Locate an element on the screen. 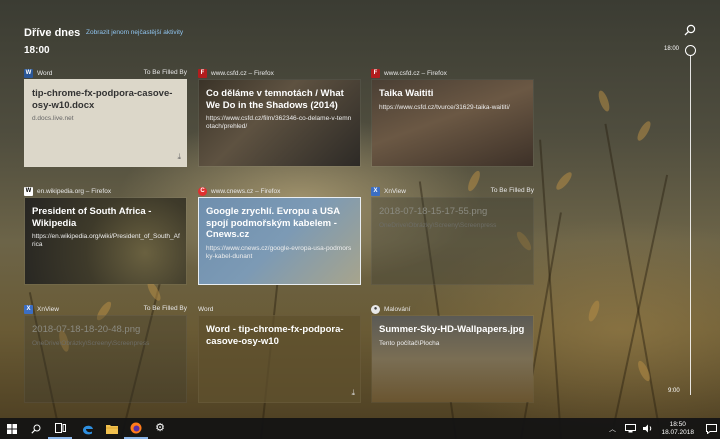 This screenshot has height=439, width=720. timeline-thumb is located at coordinates (690, 50).